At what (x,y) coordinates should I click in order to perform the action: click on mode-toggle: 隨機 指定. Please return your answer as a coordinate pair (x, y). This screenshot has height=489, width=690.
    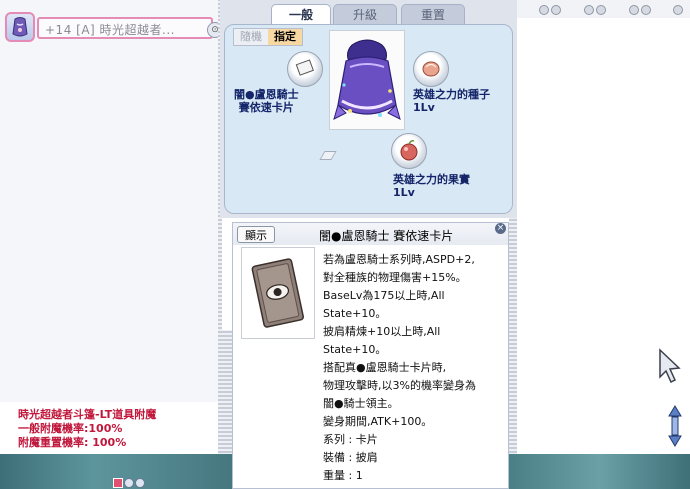
    Looking at the image, I should click on (268, 37).